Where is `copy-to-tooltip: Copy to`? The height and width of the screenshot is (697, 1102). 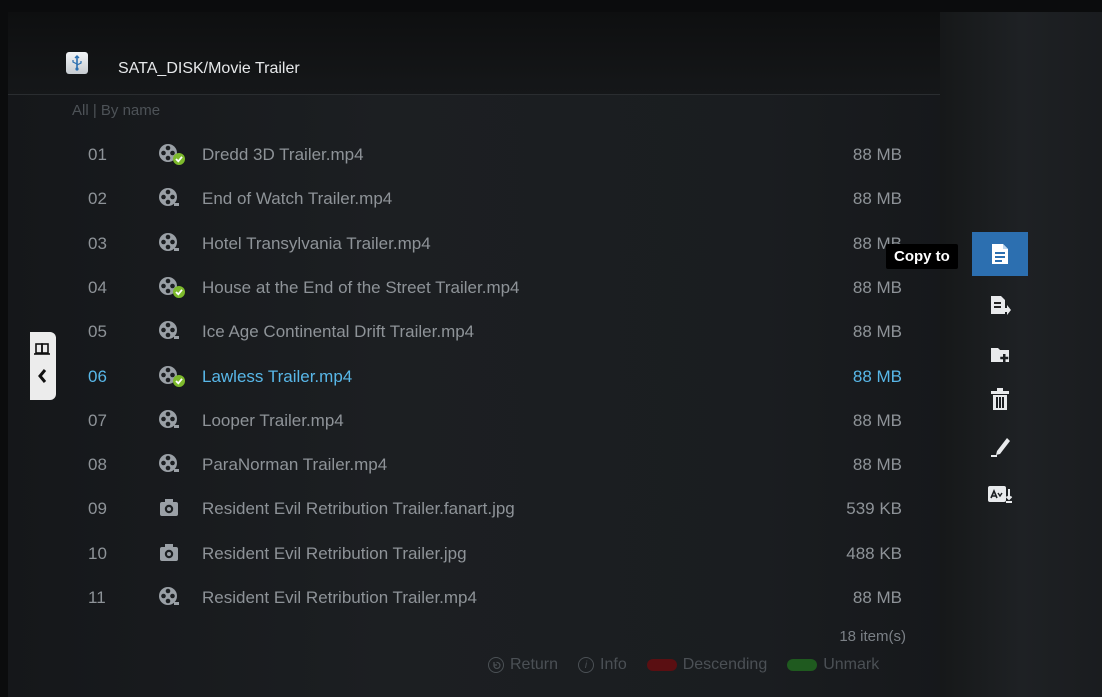
copy-to-tooltip: Copy to is located at coordinates (922, 256).